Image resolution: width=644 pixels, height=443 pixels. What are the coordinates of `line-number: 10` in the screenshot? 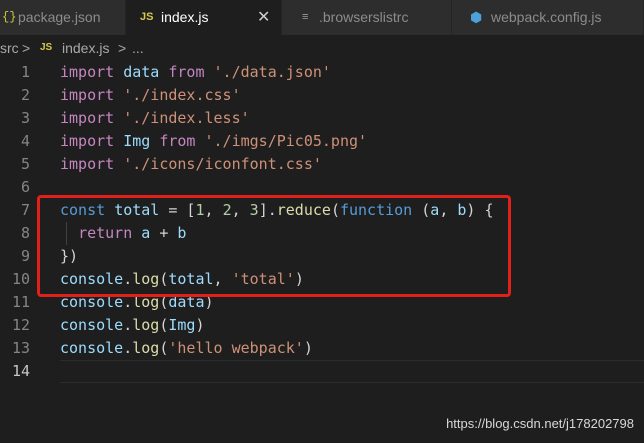 It's located at (20, 279).